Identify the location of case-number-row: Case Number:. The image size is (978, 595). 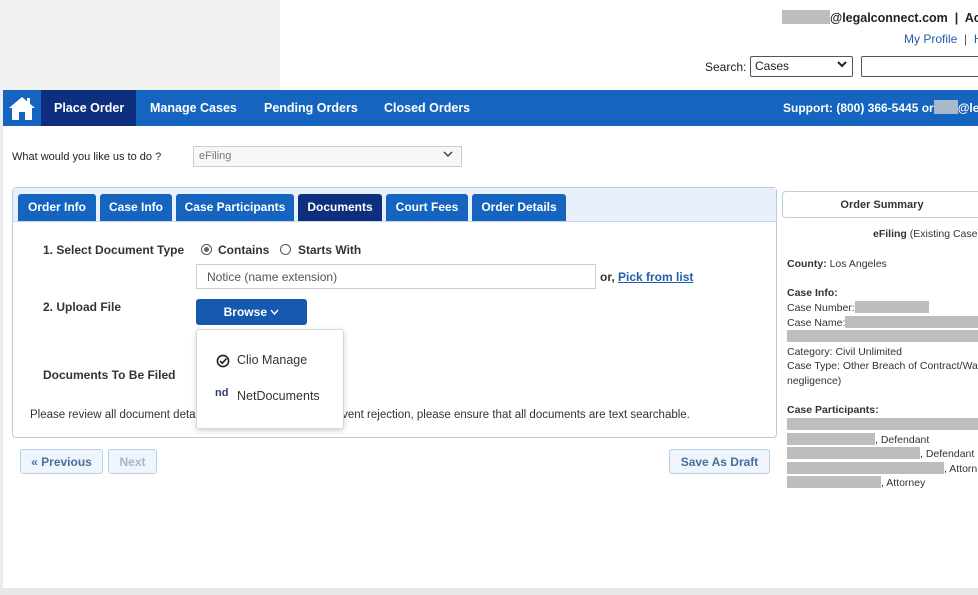
(858, 307).